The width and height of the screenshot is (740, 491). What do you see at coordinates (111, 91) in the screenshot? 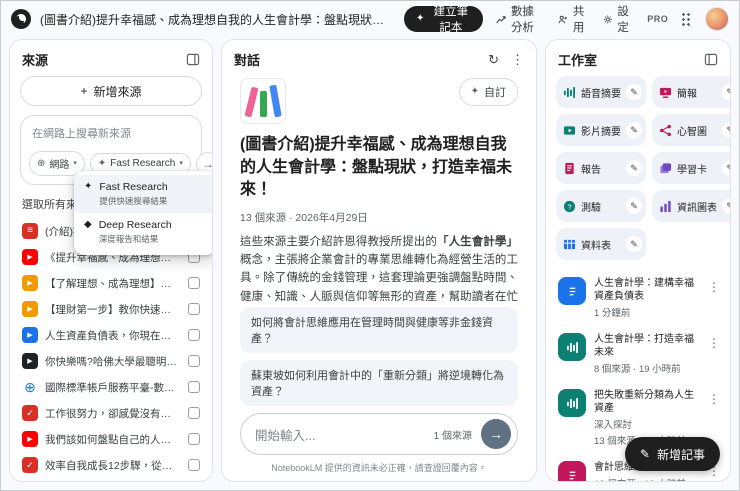
I see `add-source-button: 新增來源` at bounding box center [111, 91].